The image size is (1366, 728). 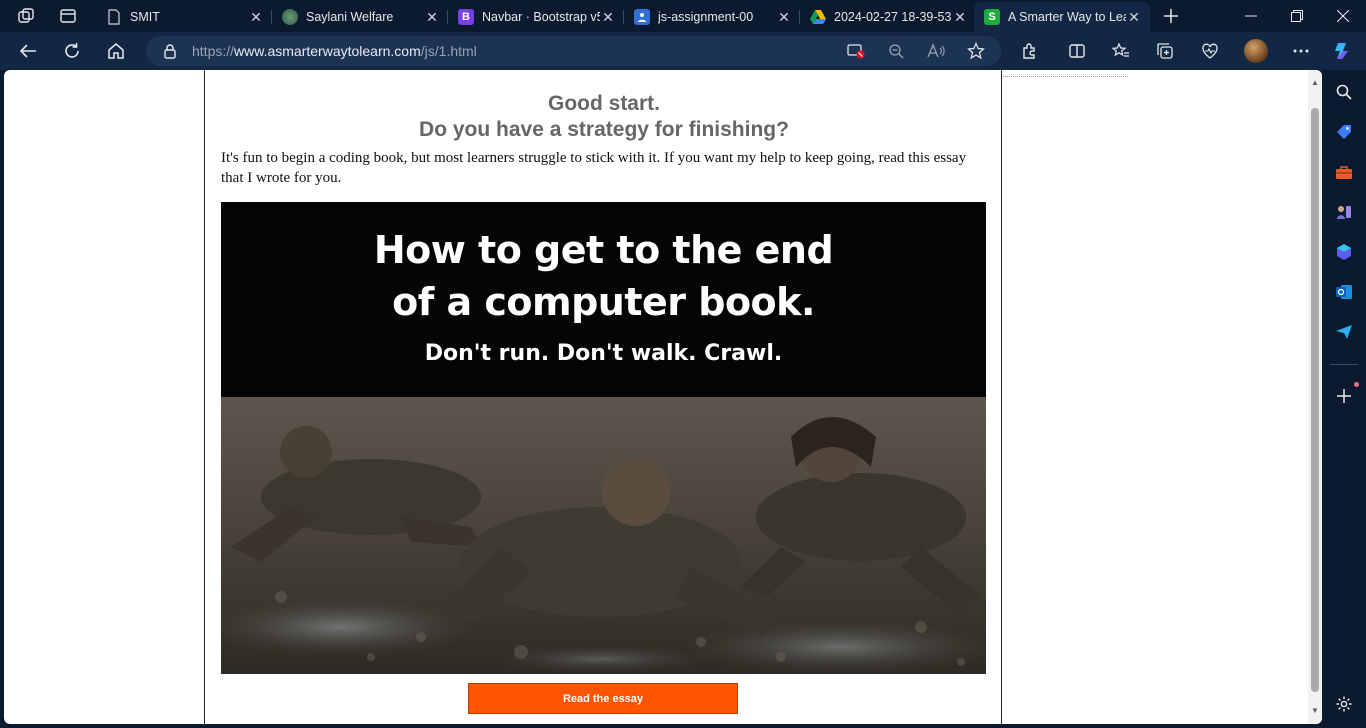 I want to click on edge-sidebar, so click(x=1344, y=399).